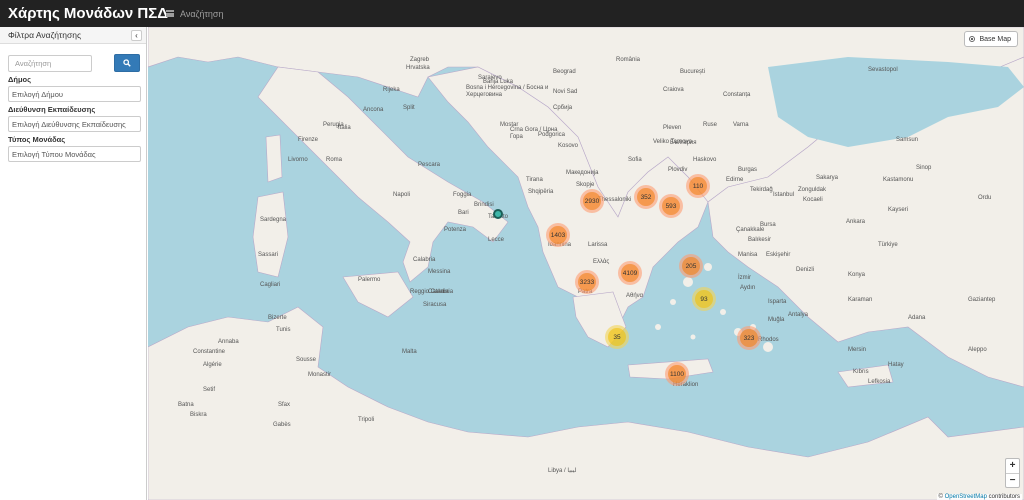 This screenshot has width=1024, height=500. I want to click on map-city-label: Brindisi, so click(484, 205).